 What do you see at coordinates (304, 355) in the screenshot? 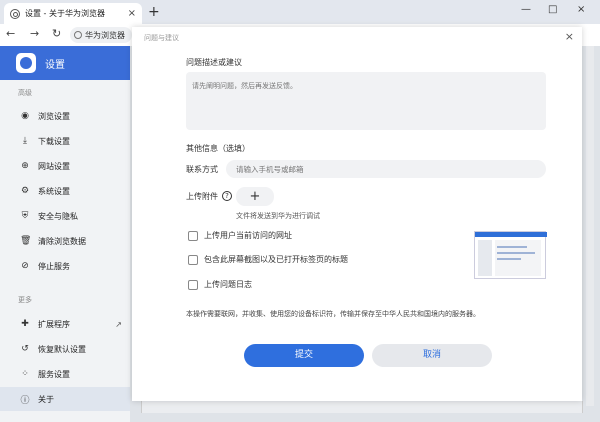
I see `submit-button: 提交` at bounding box center [304, 355].